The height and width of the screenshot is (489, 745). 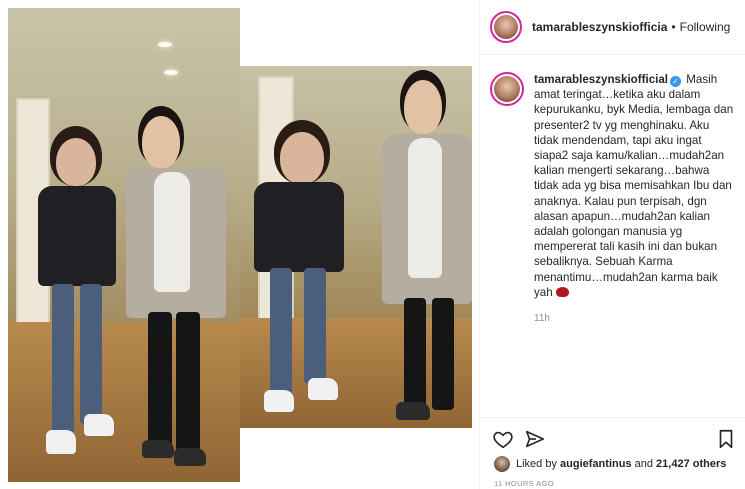 I want to click on likes-user: augiefantinus, so click(x=596, y=464).